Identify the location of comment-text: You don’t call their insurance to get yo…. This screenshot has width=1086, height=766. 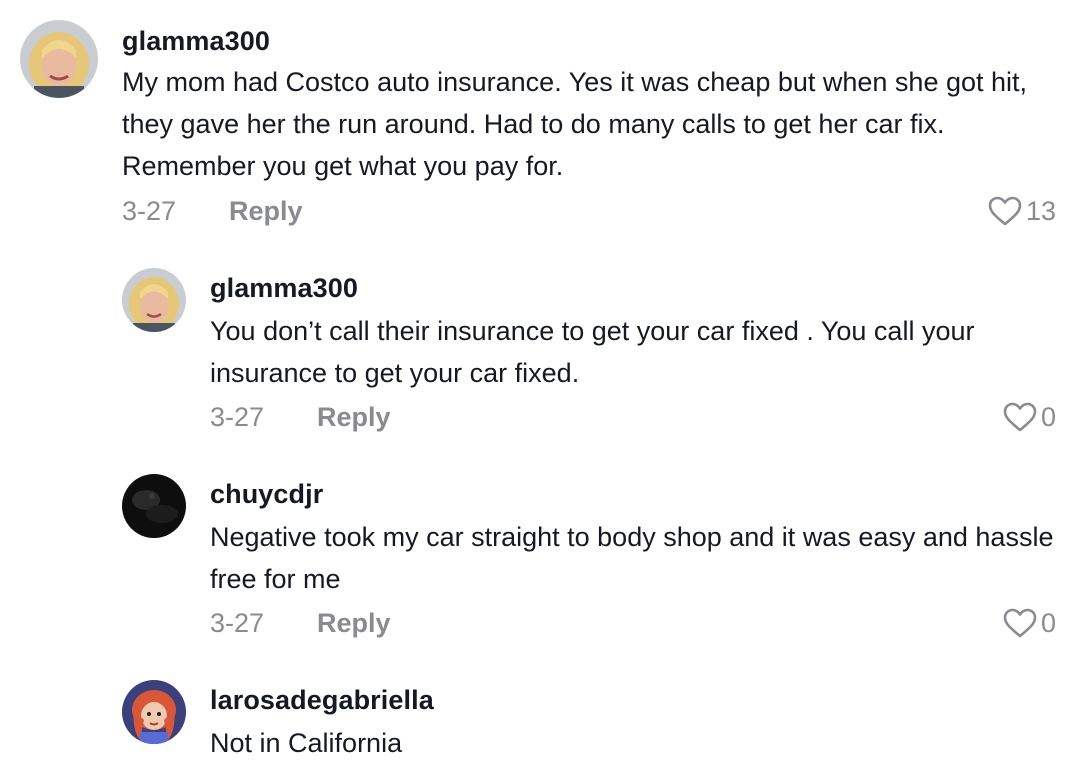
(592, 352).